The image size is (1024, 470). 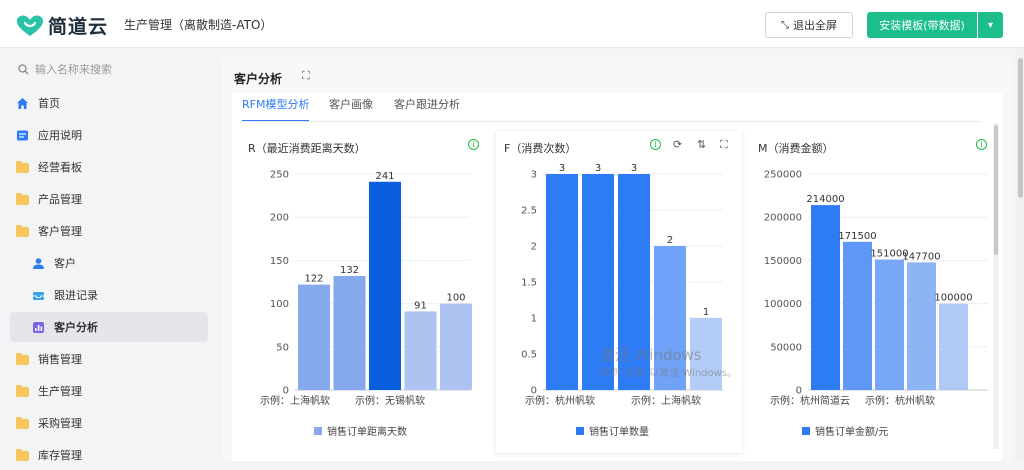 I want to click on logo-text: 简道云, so click(x=78, y=27).